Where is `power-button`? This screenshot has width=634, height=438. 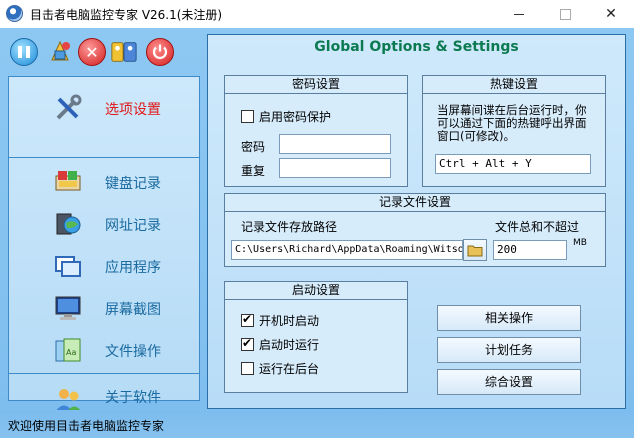 power-button is located at coordinates (160, 52).